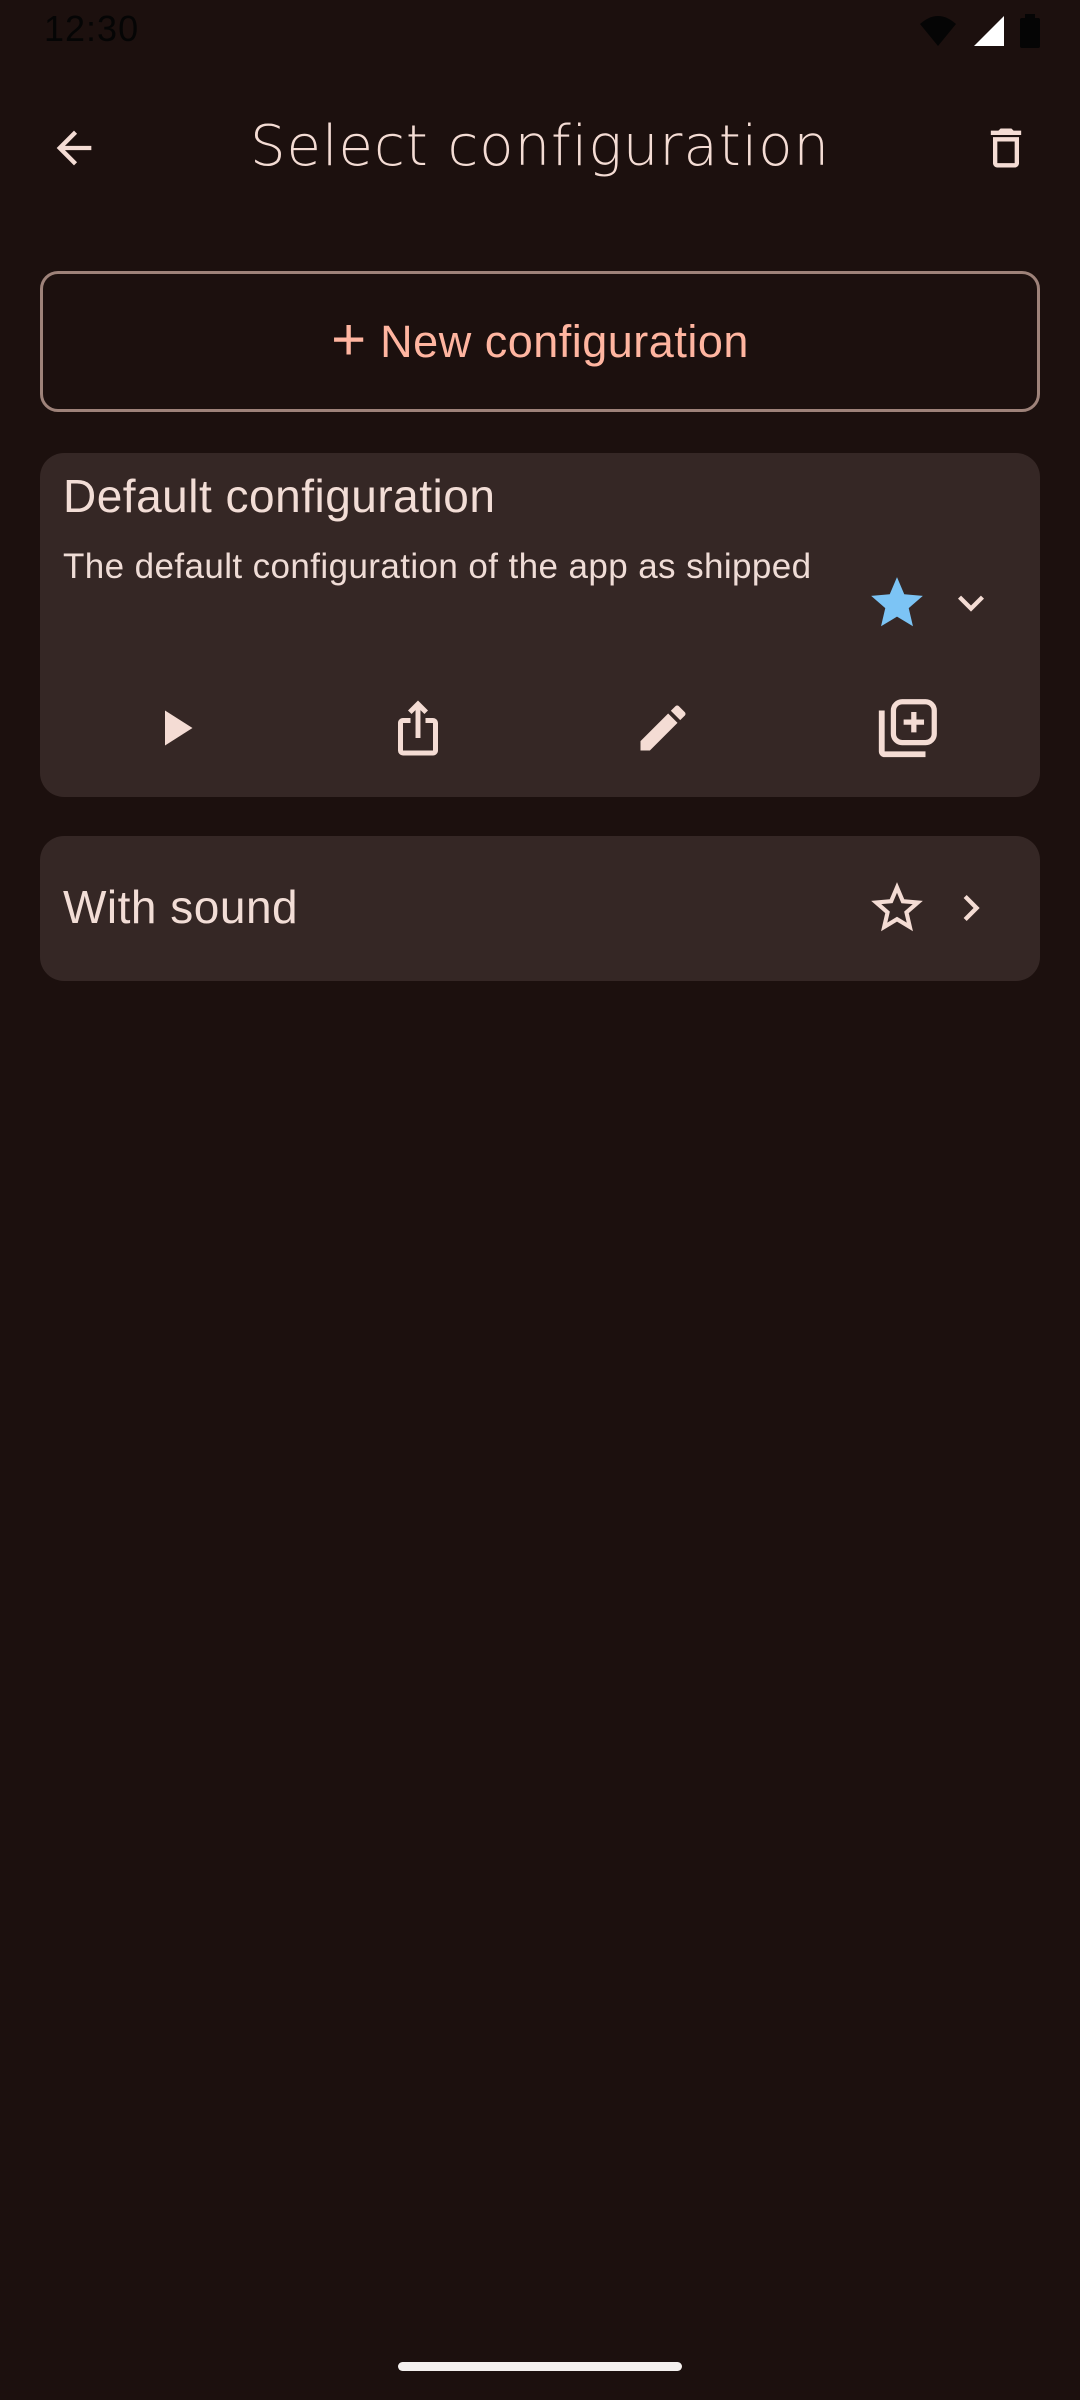 The image size is (1080, 2400). I want to click on status-icons, so click(979, 31).